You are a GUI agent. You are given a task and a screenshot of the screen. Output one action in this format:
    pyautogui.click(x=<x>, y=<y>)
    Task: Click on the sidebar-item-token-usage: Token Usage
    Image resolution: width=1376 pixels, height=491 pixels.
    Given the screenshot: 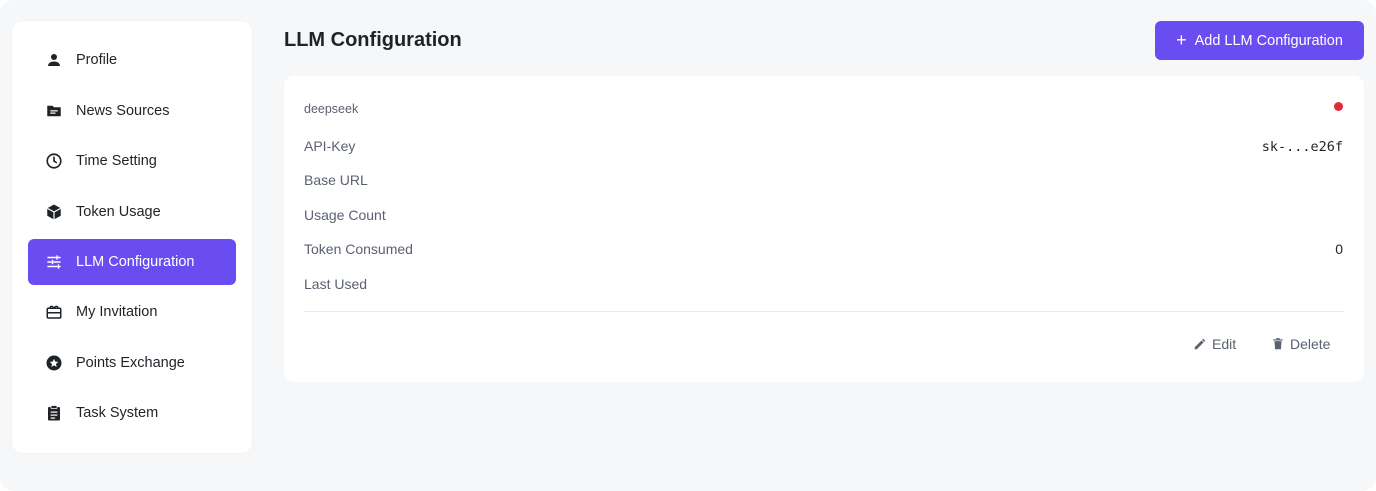 What is the action you would take?
    pyautogui.click(x=132, y=212)
    